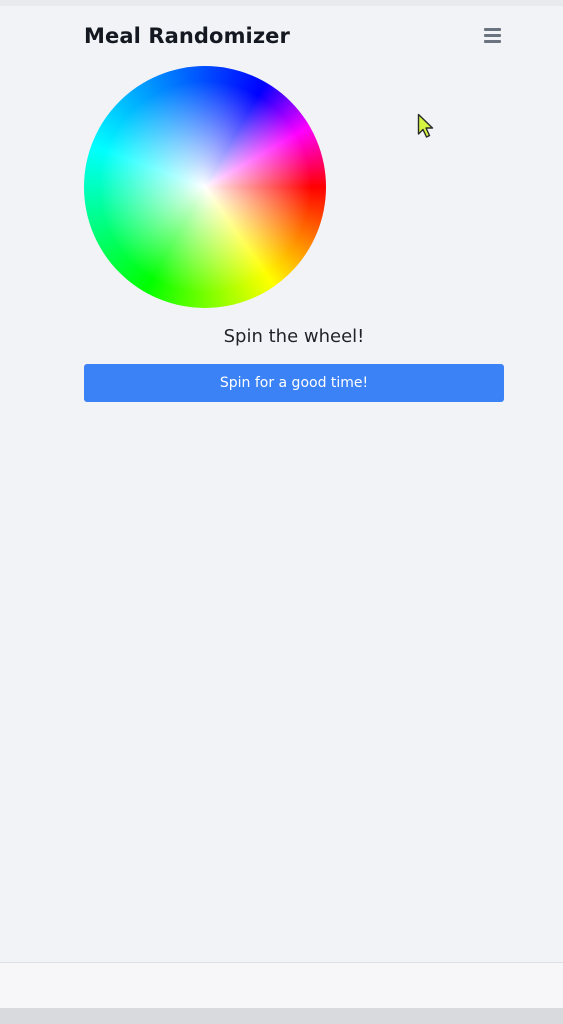  I want to click on hamburger-menu-icon, so click(493, 36).